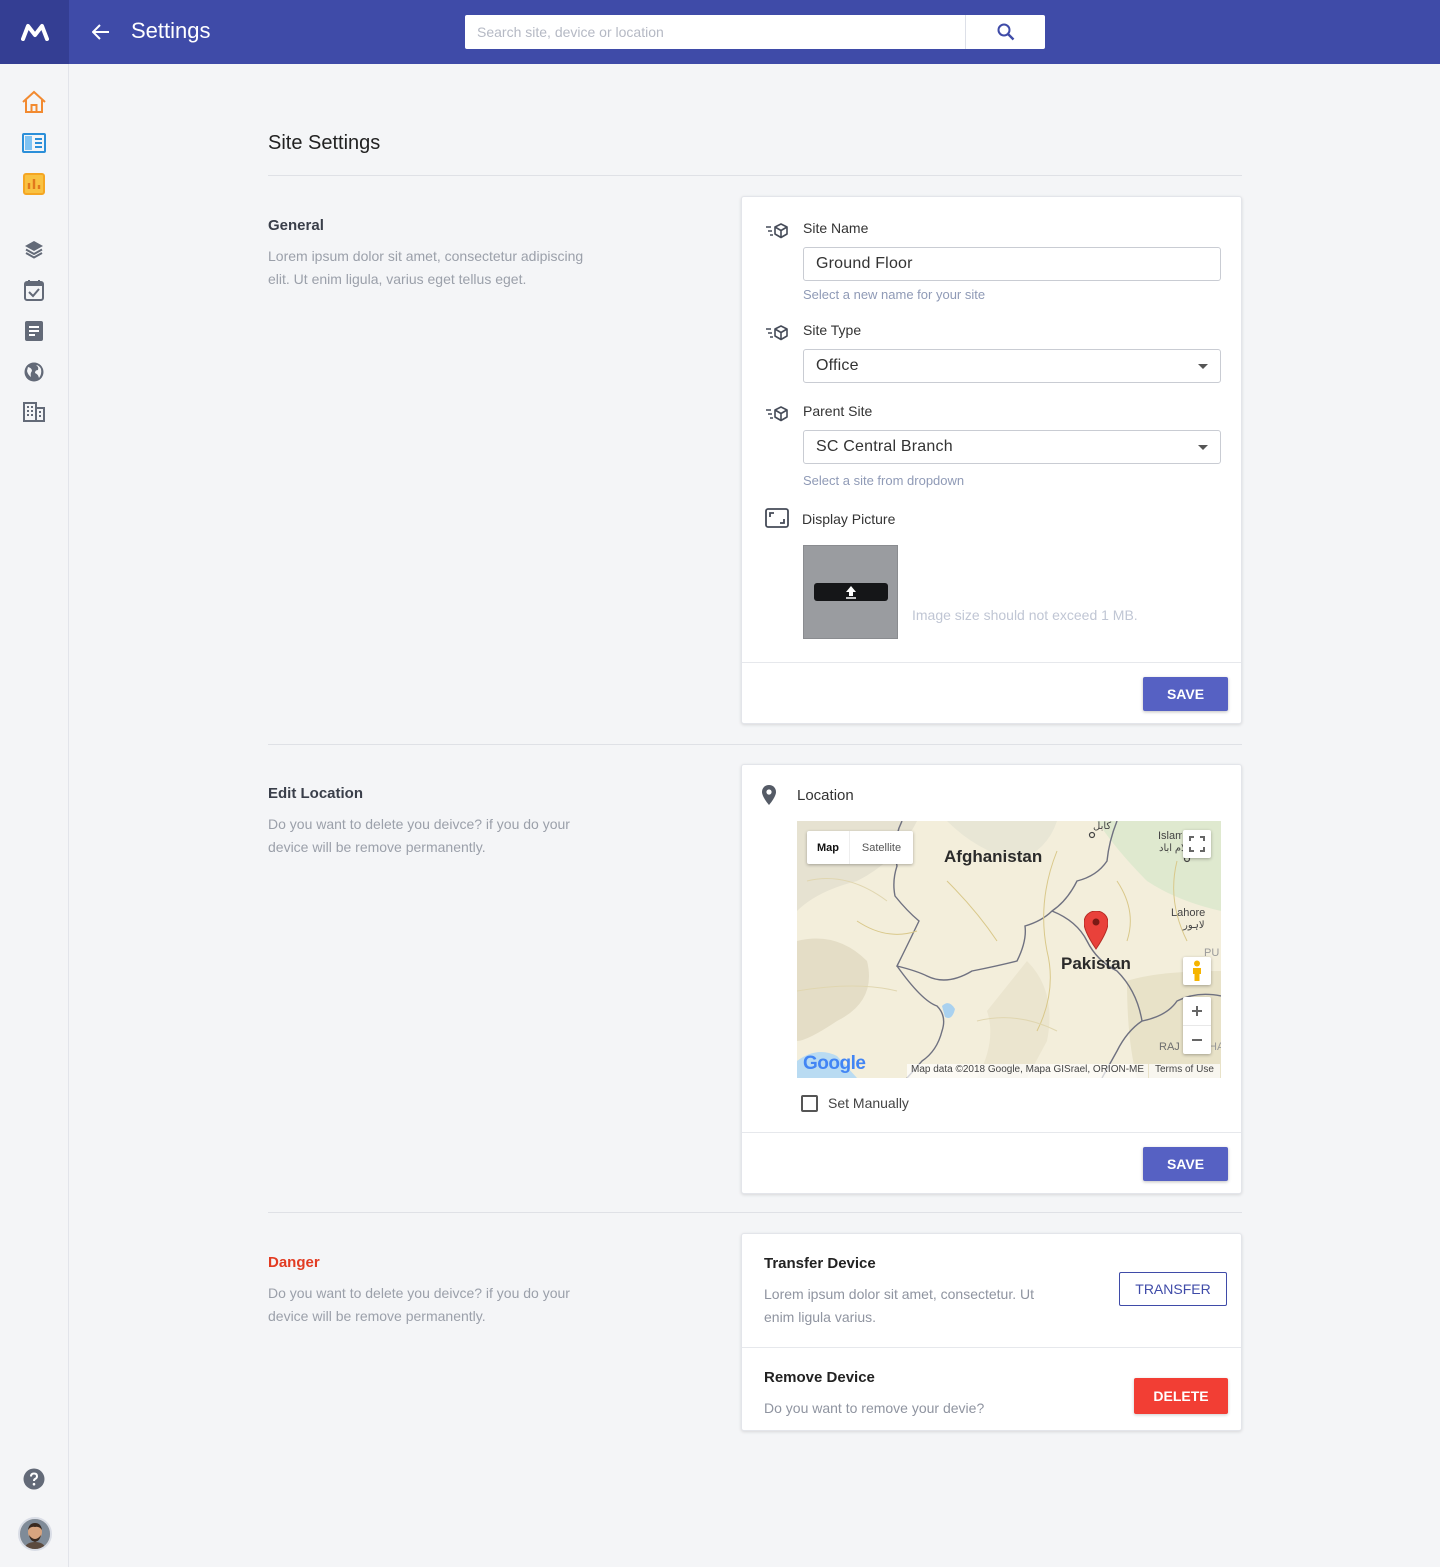 The height and width of the screenshot is (1567, 1440). I want to click on fullscreen-icon, so click(1197, 844).